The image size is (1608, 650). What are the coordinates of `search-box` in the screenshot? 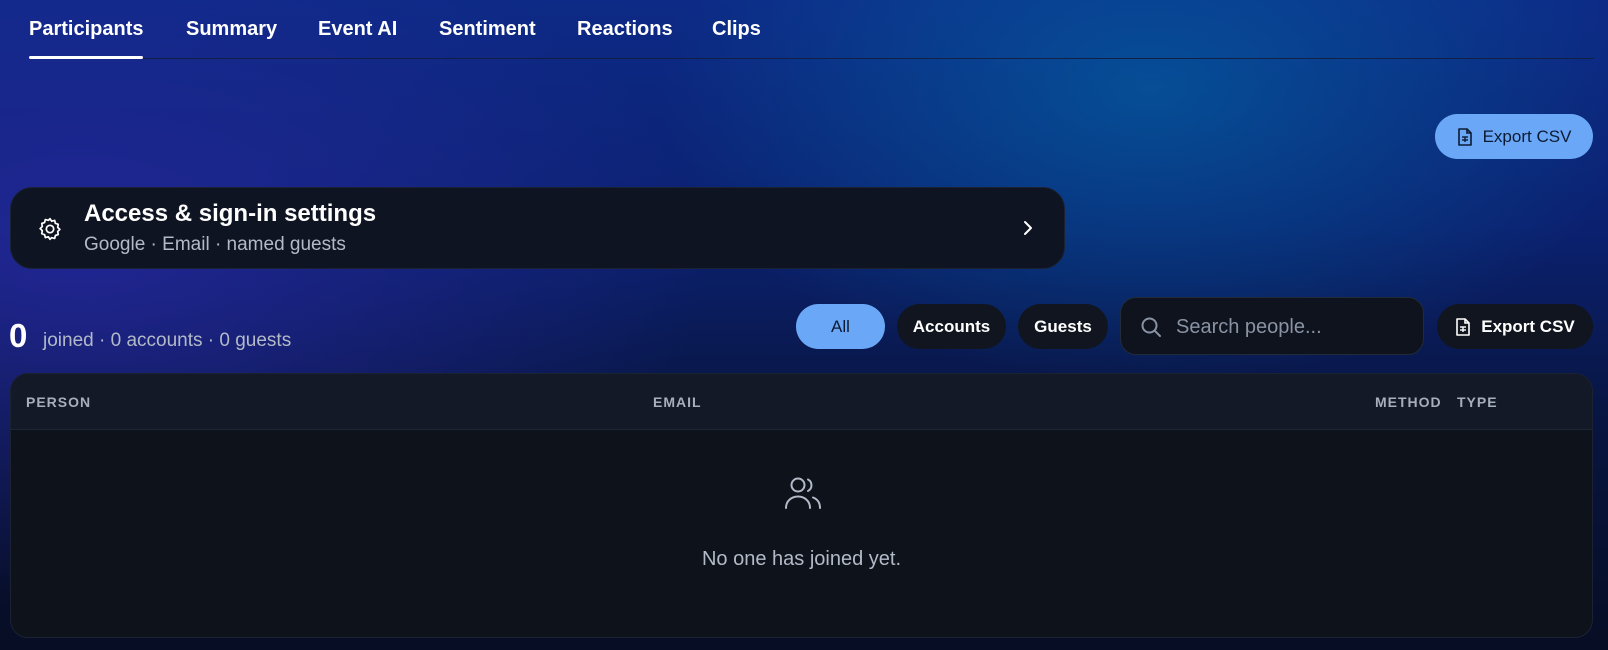 It's located at (1272, 326).